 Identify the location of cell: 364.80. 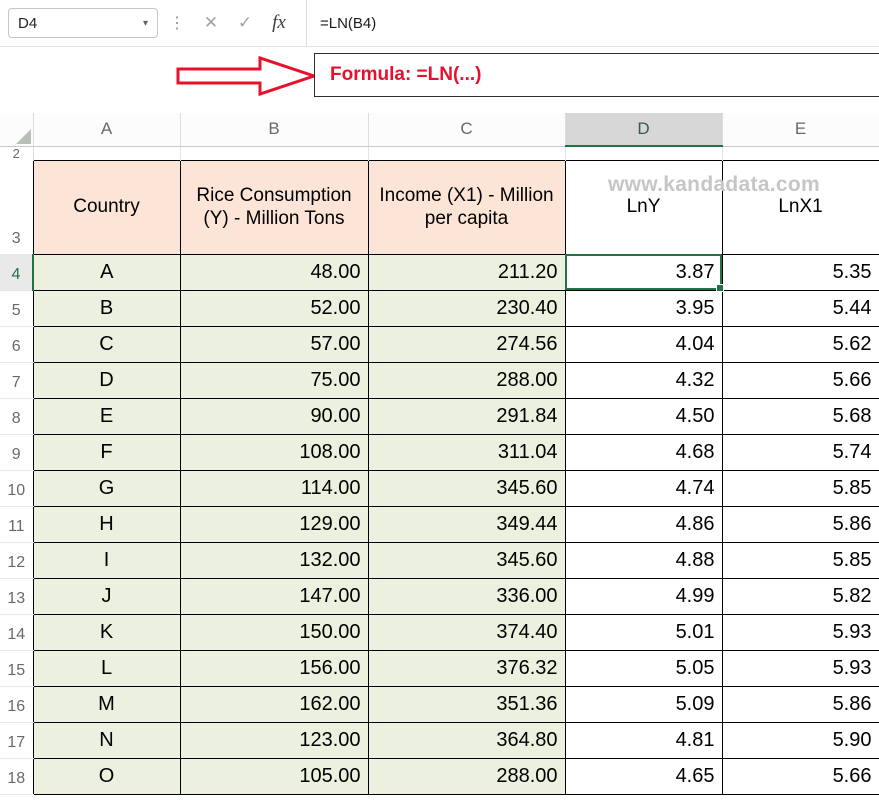
(466, 740).